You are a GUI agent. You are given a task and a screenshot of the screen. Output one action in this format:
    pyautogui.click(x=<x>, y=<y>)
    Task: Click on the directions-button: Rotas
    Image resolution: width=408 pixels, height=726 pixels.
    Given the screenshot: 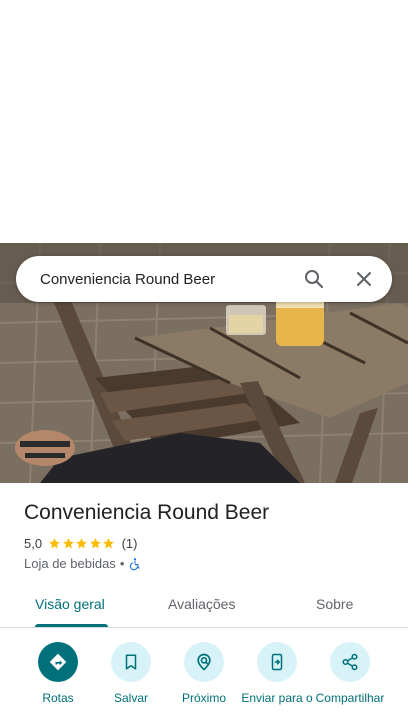 What is the action you would take?
    pyautogui.click(x=58, y=673)
    